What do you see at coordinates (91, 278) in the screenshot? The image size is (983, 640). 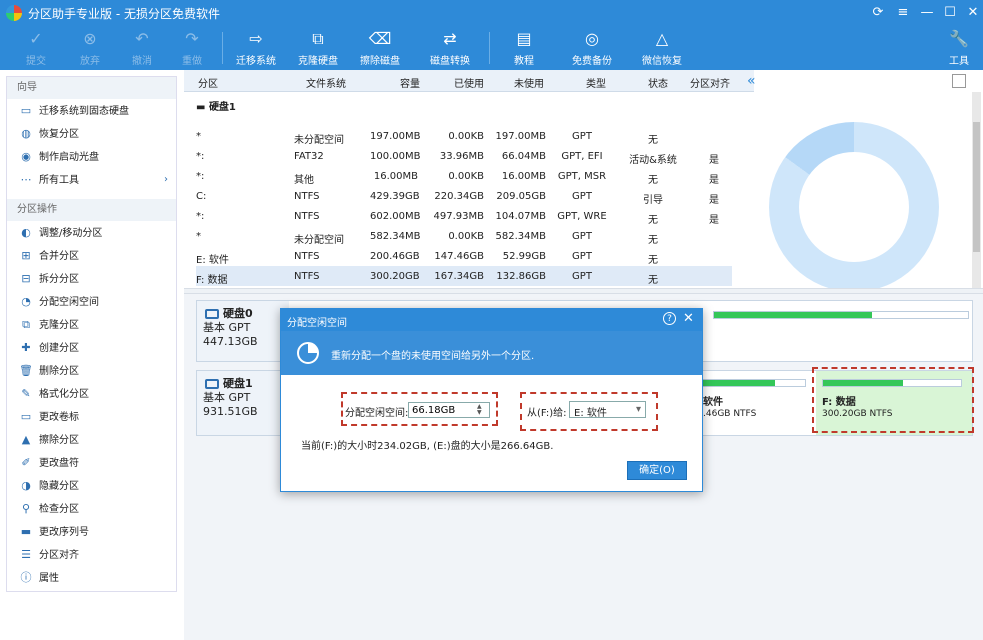 I see `sidebar-item-split: ⊟ 拆分分区` at bounding box center [91, 278].